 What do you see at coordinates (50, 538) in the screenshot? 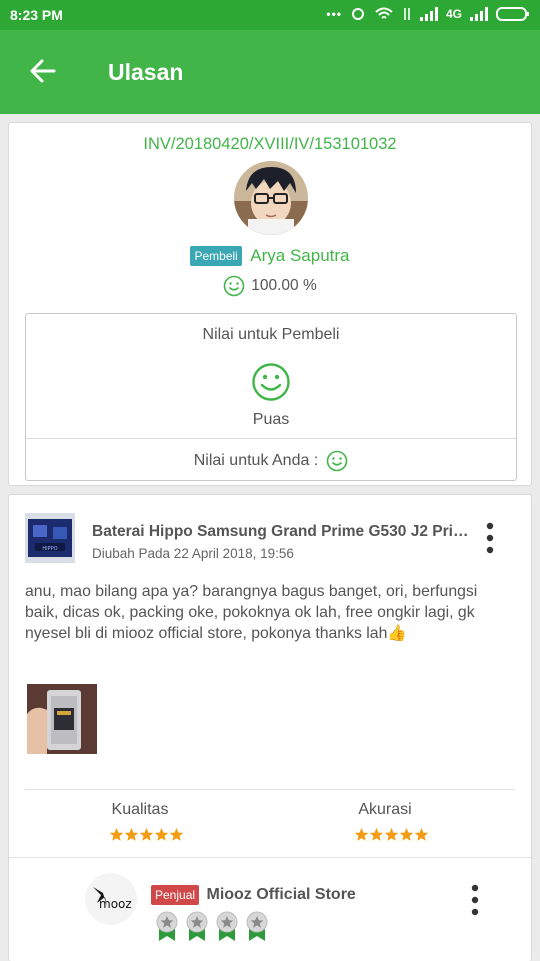
I see `product-thumbnail: HIPPO` at bounding box center [50, 538].